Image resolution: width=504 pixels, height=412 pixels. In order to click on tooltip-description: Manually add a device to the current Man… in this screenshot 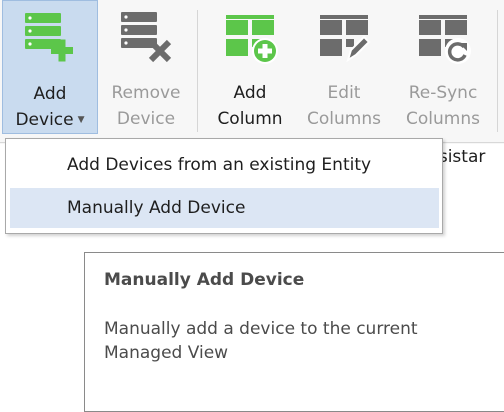, I will do `click(261, 341)`.